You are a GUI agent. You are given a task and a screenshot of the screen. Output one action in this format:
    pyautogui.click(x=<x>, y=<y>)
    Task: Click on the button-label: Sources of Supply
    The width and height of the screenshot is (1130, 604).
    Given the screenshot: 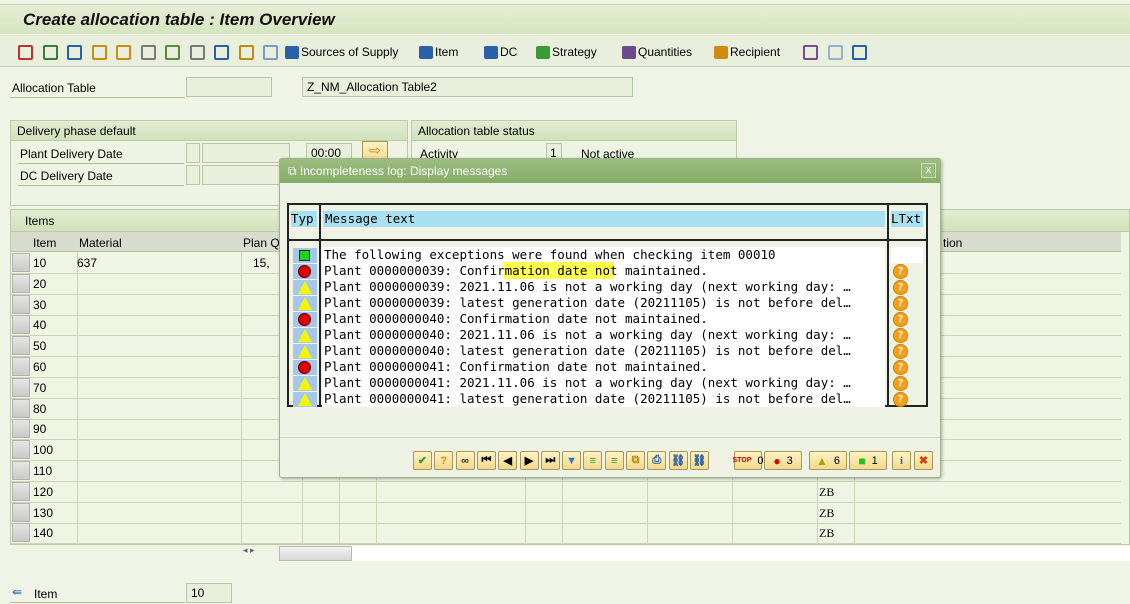 What is the action you would take?
    pyautogui.click(x=350, y=52)
    